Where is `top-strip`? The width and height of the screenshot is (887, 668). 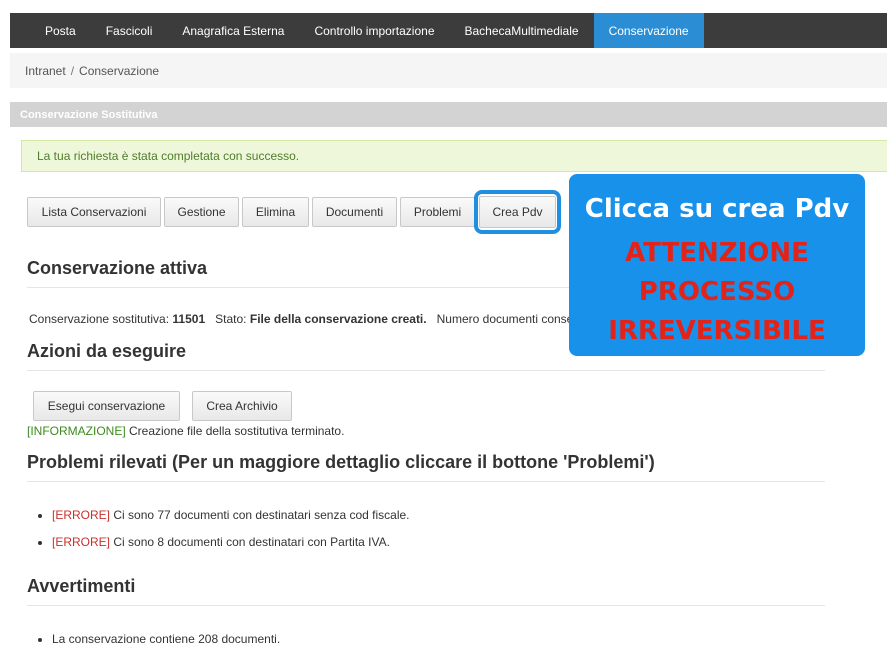
top-strip is located at coordinates (443, 6).